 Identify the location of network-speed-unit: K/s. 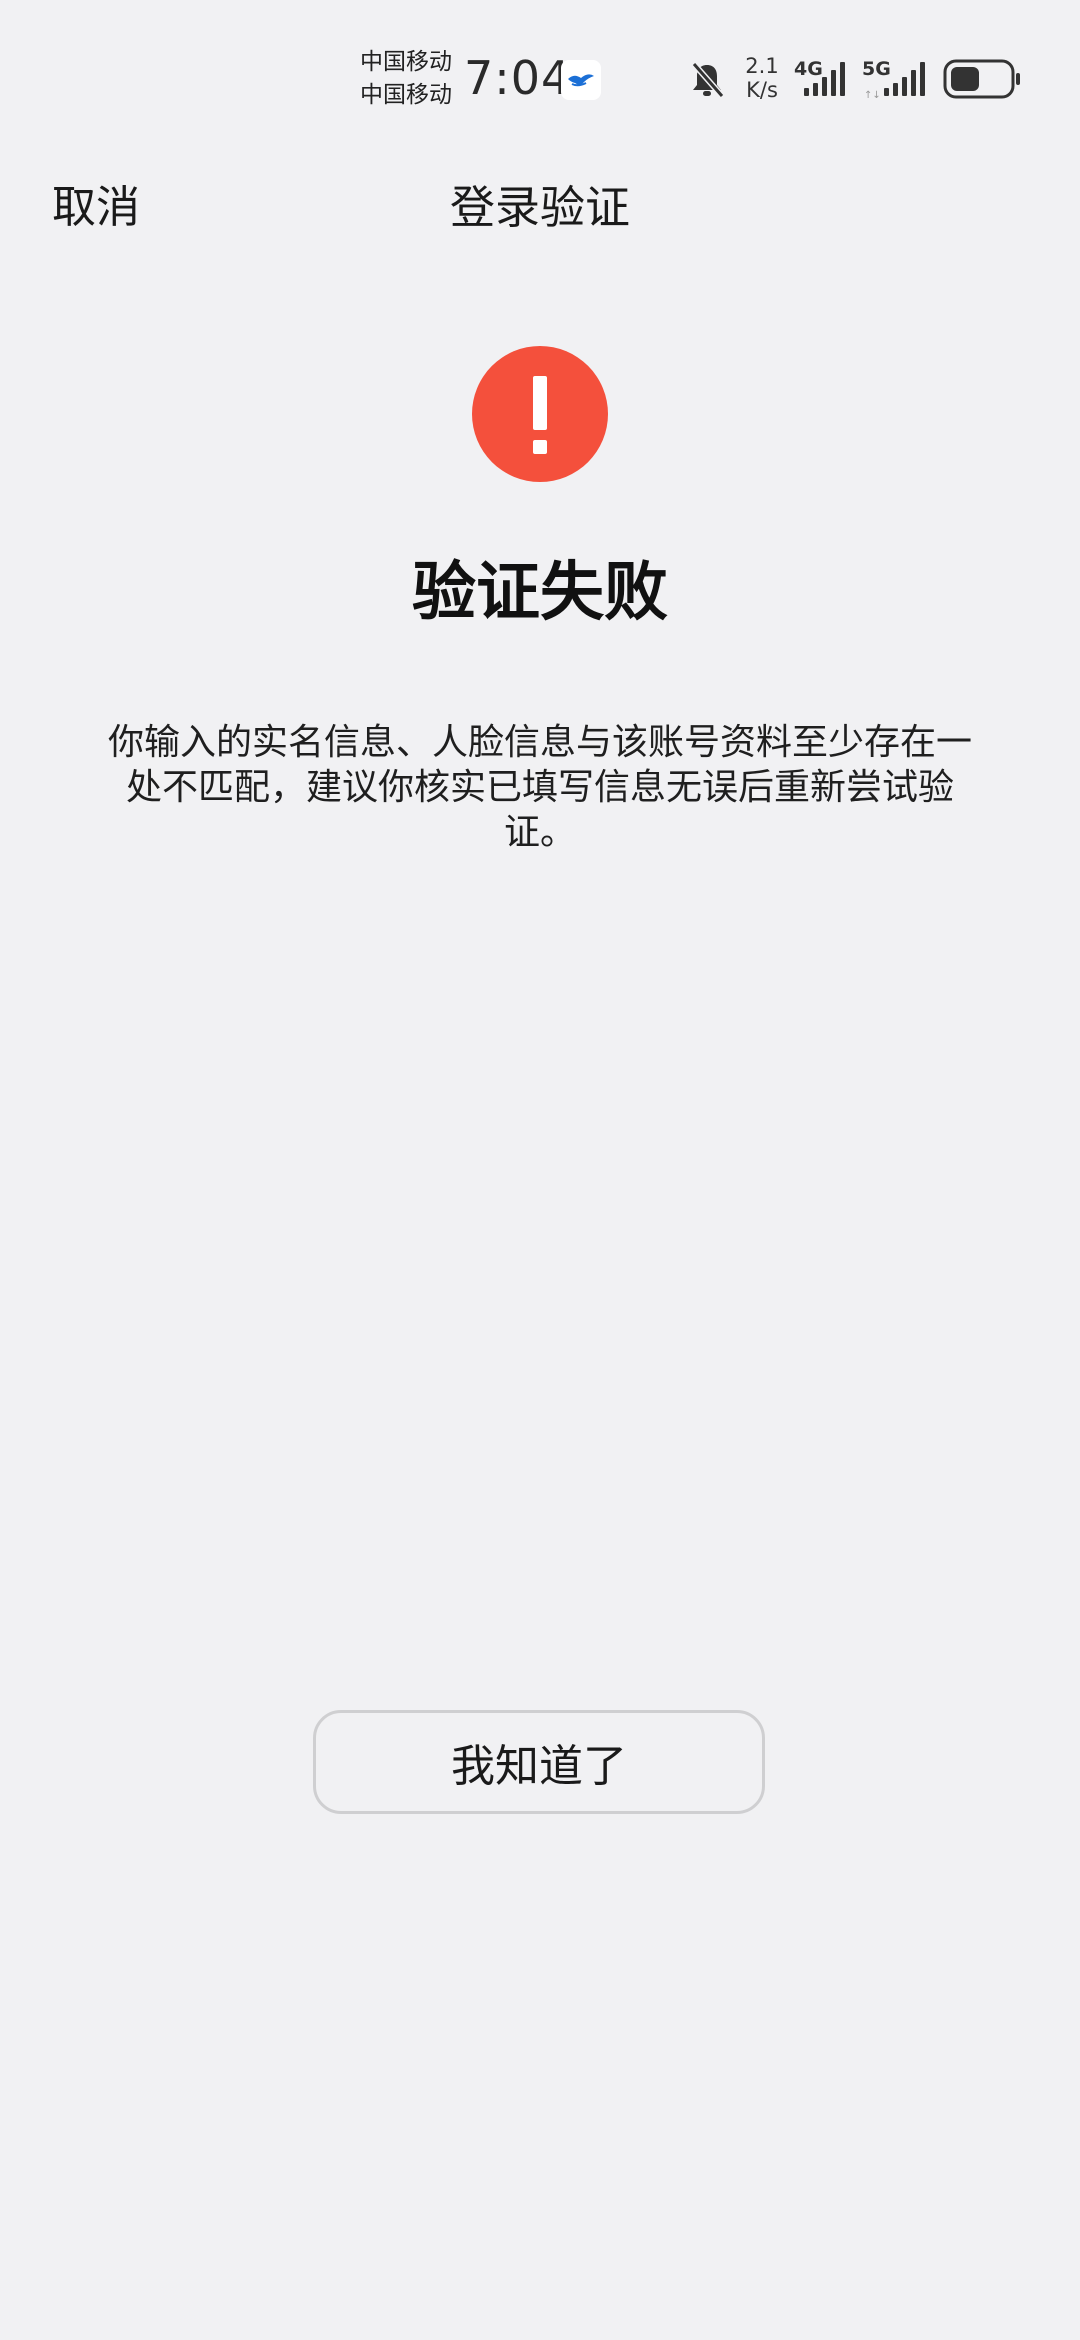
(762, 90).